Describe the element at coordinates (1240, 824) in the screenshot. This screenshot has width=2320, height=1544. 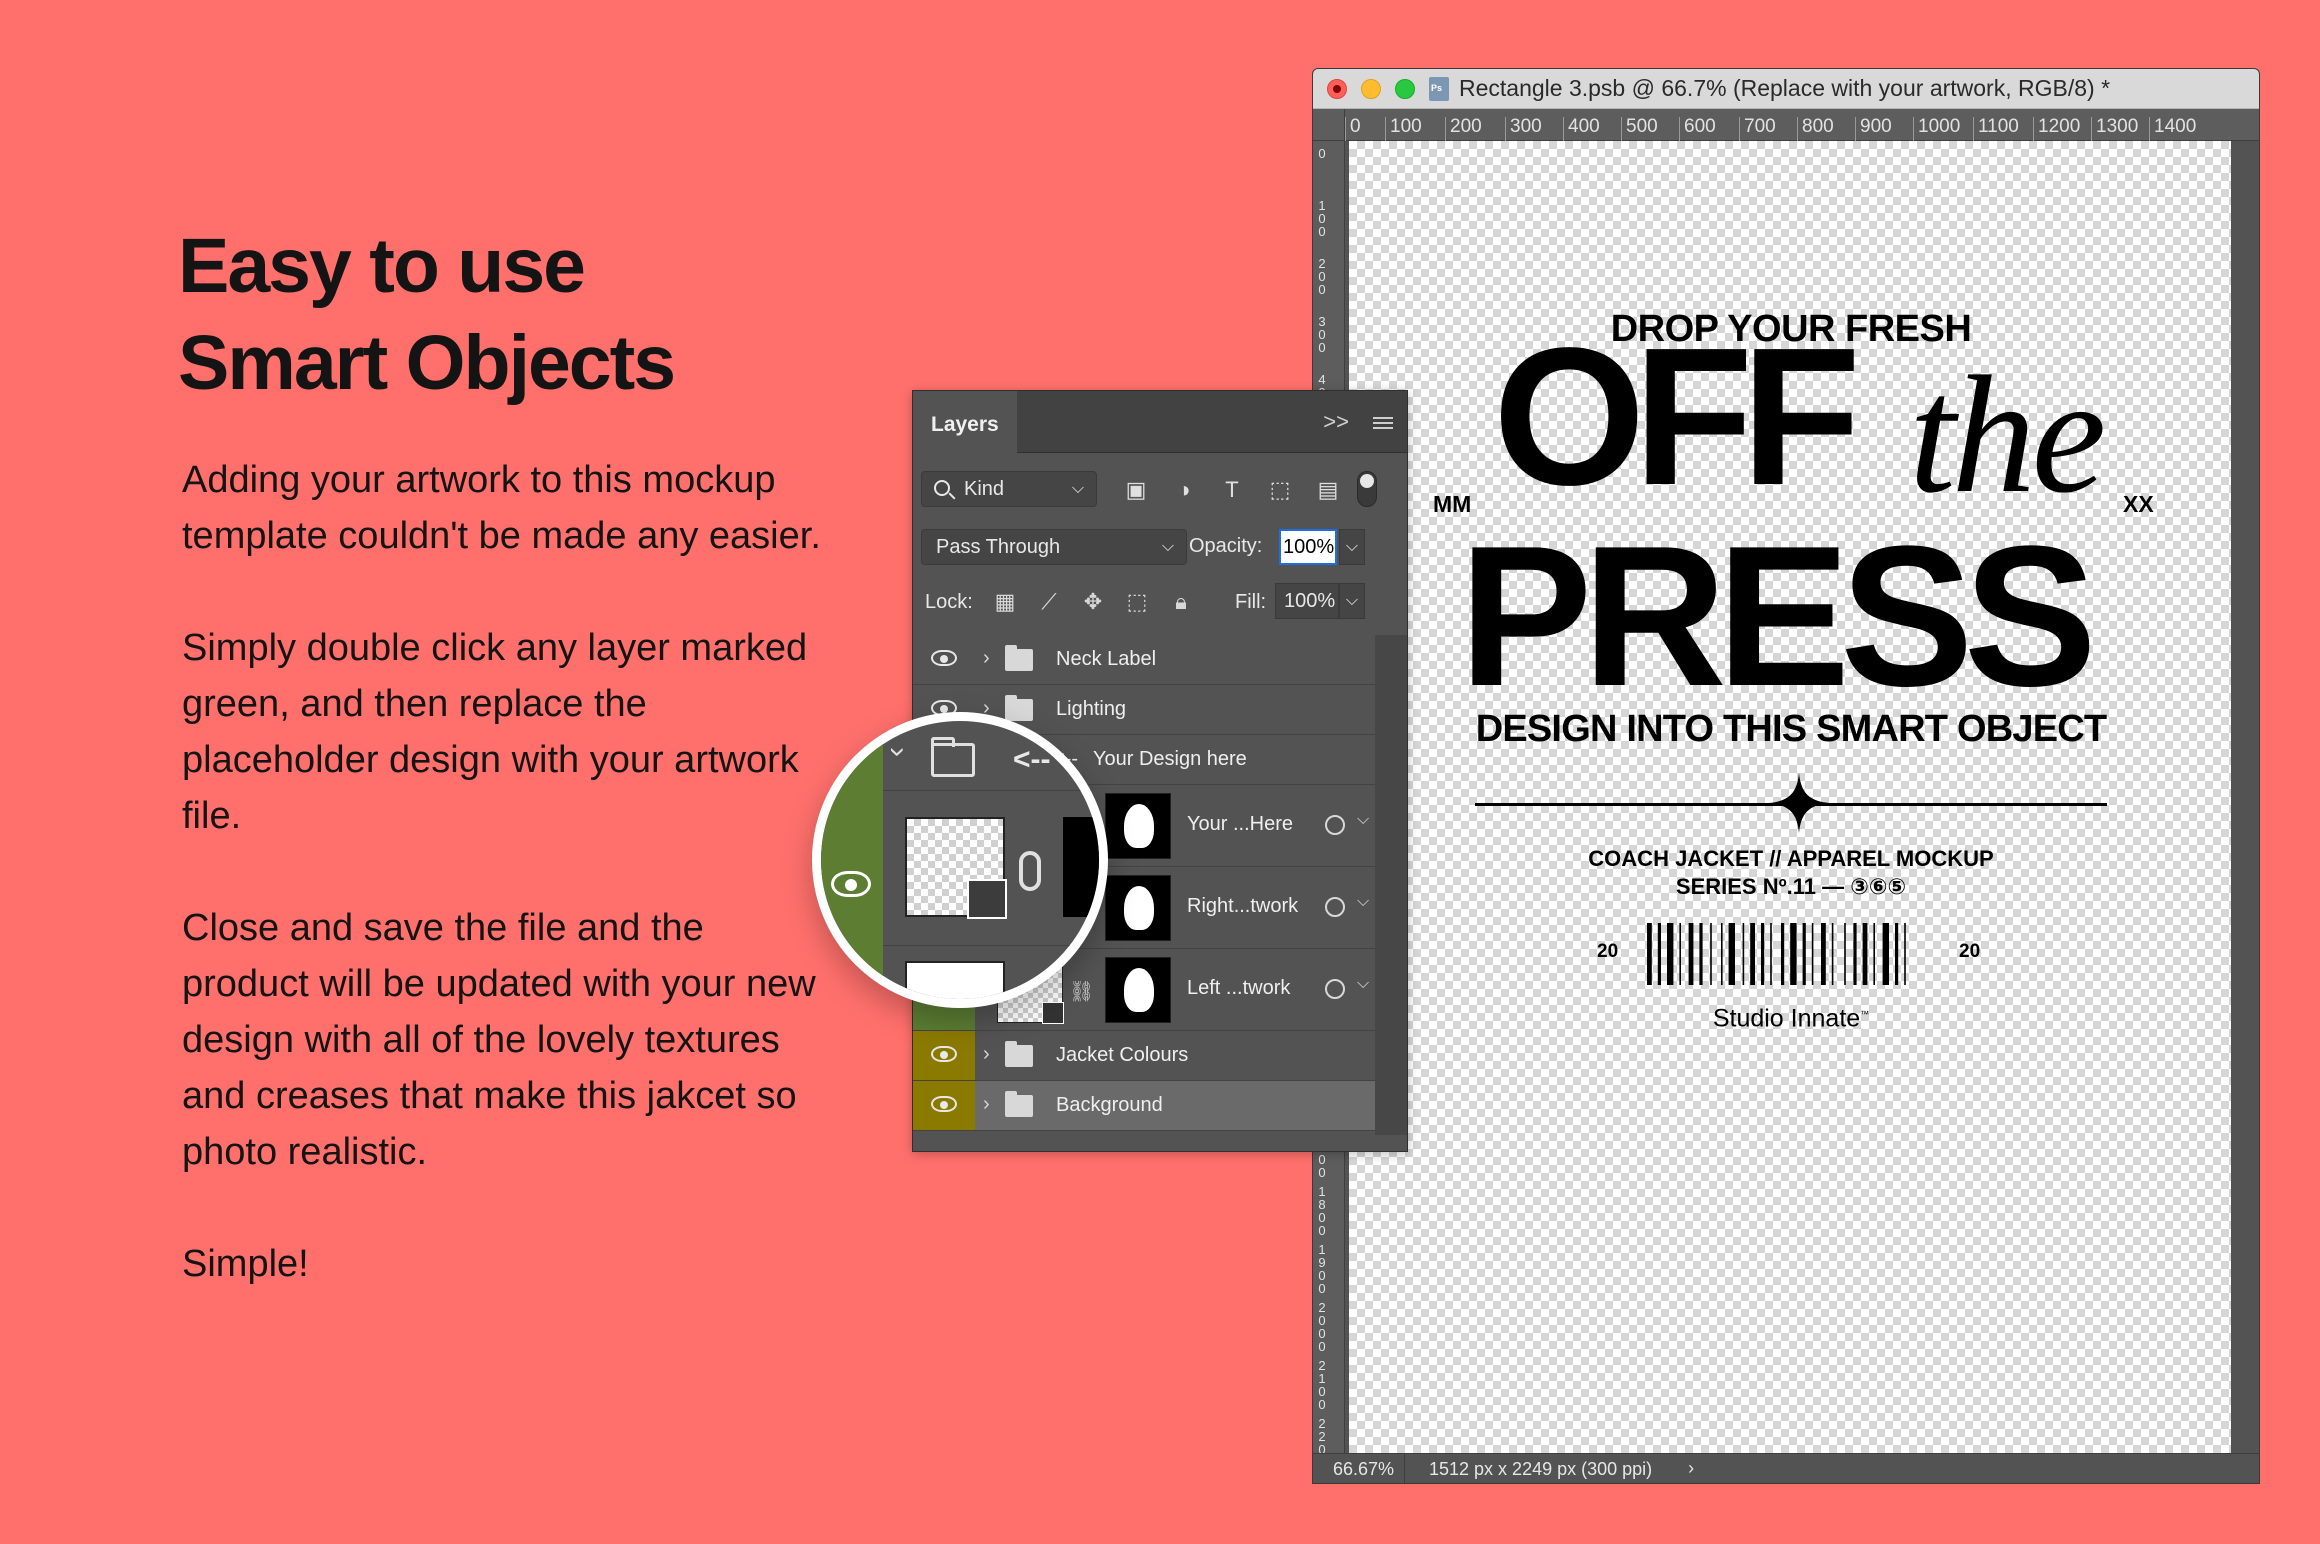
I see `layer-name: Your ...Here` at that location.